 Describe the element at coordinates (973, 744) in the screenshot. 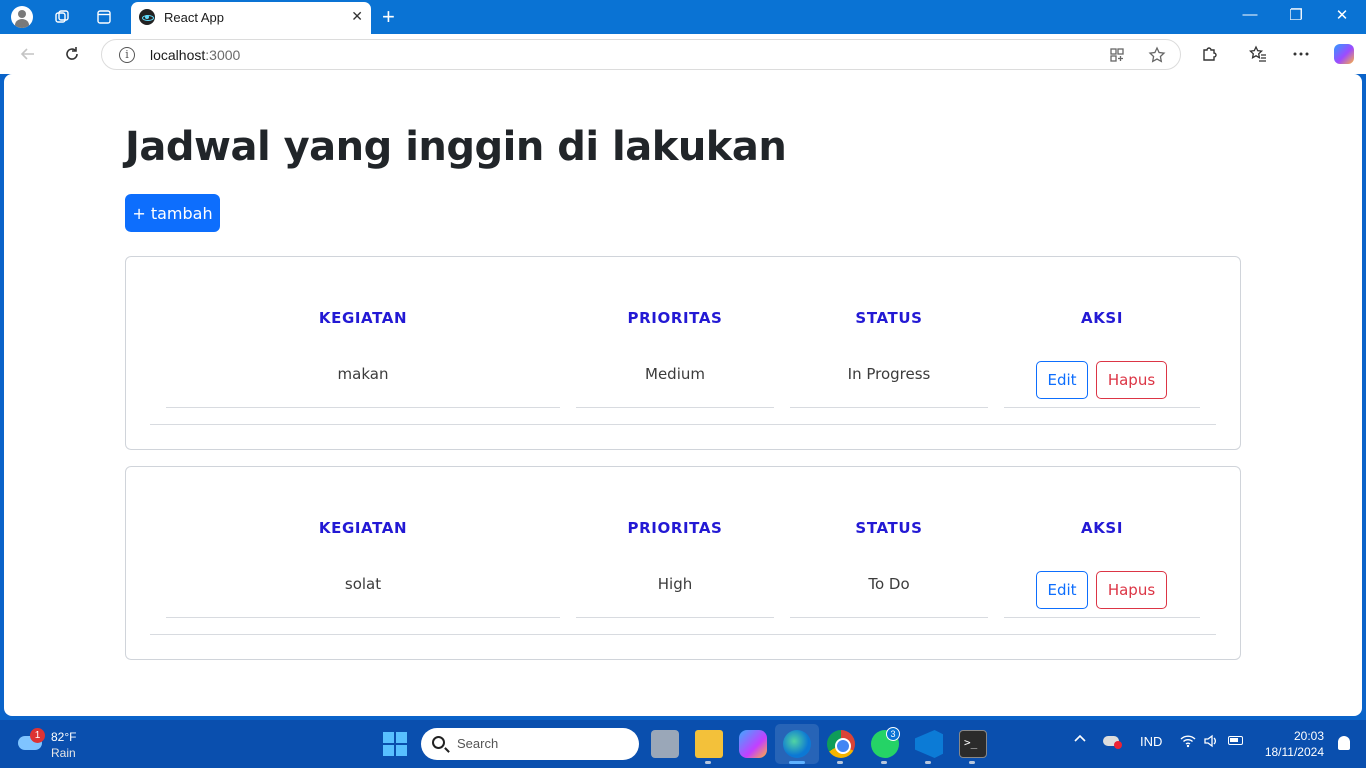

I see `terminal-icon` at that location.